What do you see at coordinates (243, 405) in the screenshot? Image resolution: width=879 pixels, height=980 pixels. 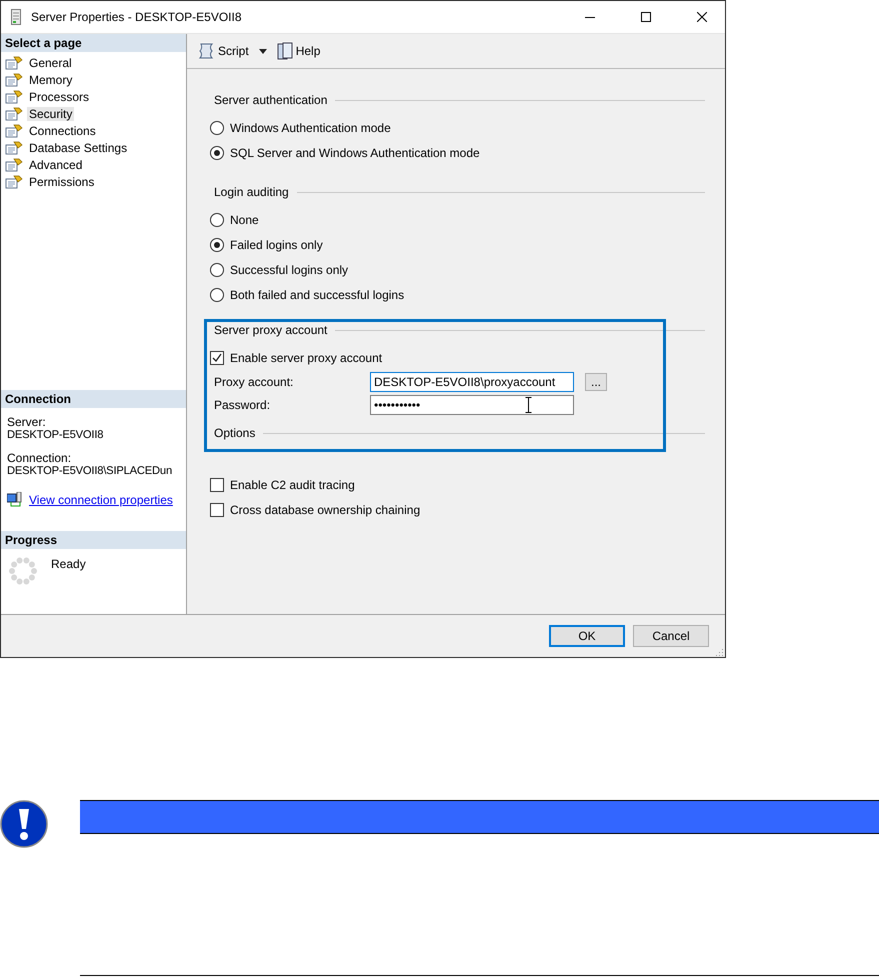 I see `field-label: Password:` at bounding box center [243, 405].